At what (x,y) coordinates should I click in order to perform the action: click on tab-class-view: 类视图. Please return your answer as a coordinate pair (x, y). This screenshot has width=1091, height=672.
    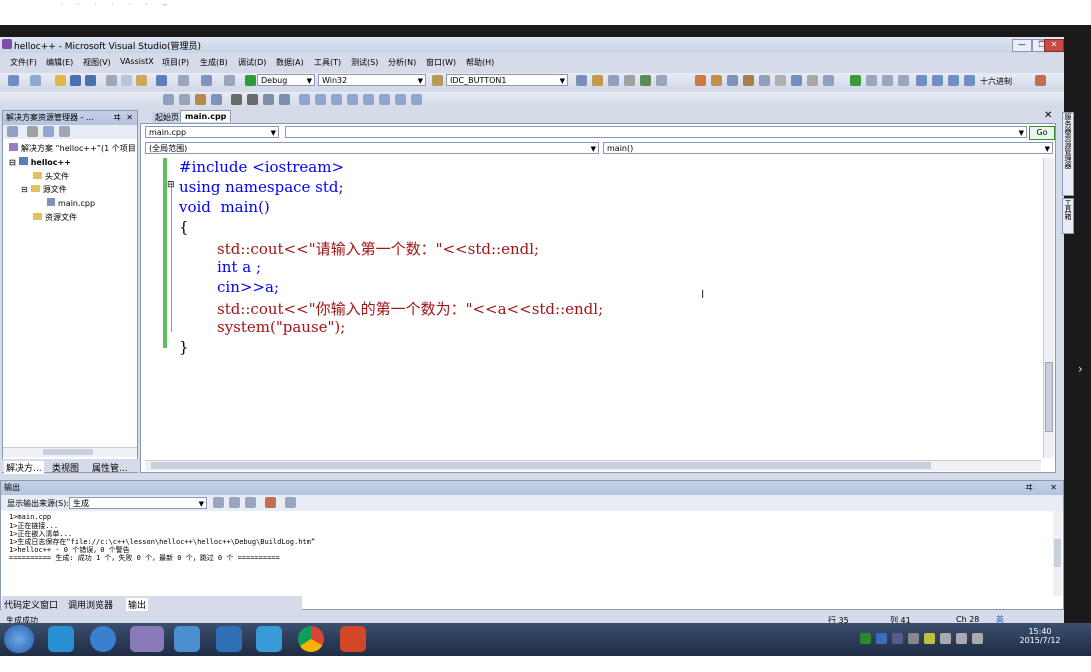
    Looking at the image, I should click on (65, 467).